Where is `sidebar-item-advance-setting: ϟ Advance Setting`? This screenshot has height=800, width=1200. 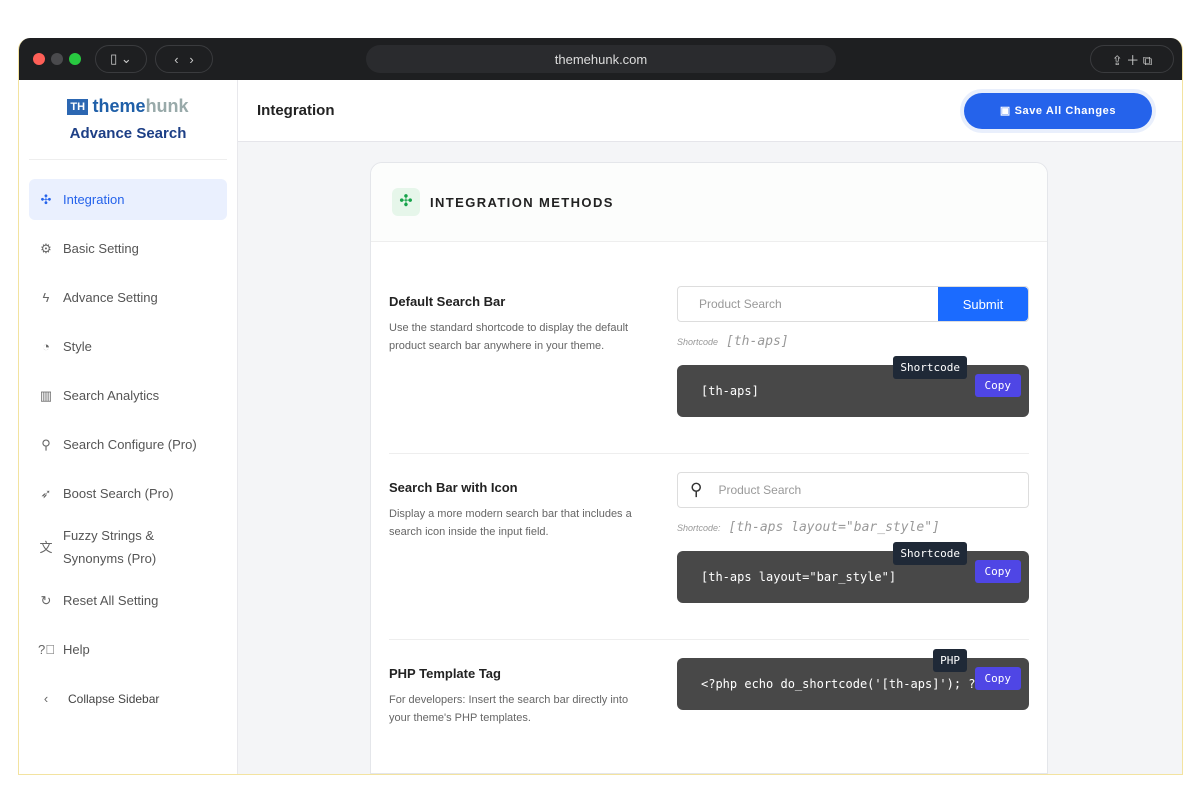
sidebar-item-advance-setting: ϟ Advance Setting is located at coordinates (128, 297).